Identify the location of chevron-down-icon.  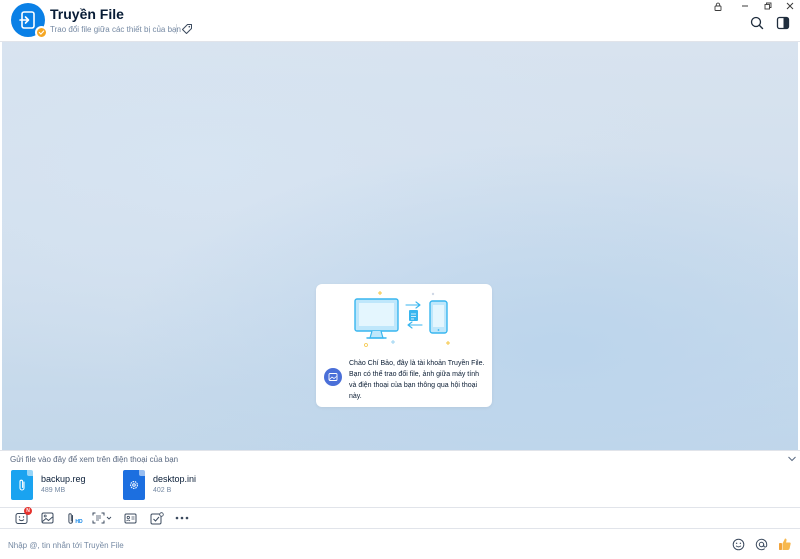
(792, 459).